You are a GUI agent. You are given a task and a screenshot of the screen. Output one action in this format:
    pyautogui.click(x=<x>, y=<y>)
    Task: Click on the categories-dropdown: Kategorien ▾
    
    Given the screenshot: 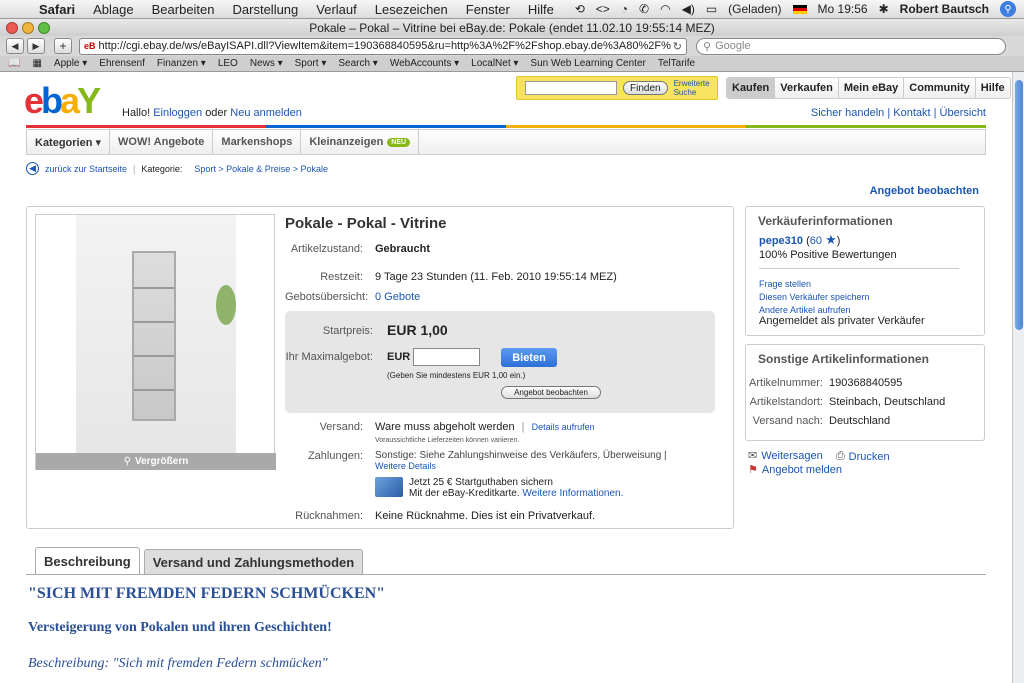 What is the action you would take?
    pyautogui.click(x=69, y=142)
    